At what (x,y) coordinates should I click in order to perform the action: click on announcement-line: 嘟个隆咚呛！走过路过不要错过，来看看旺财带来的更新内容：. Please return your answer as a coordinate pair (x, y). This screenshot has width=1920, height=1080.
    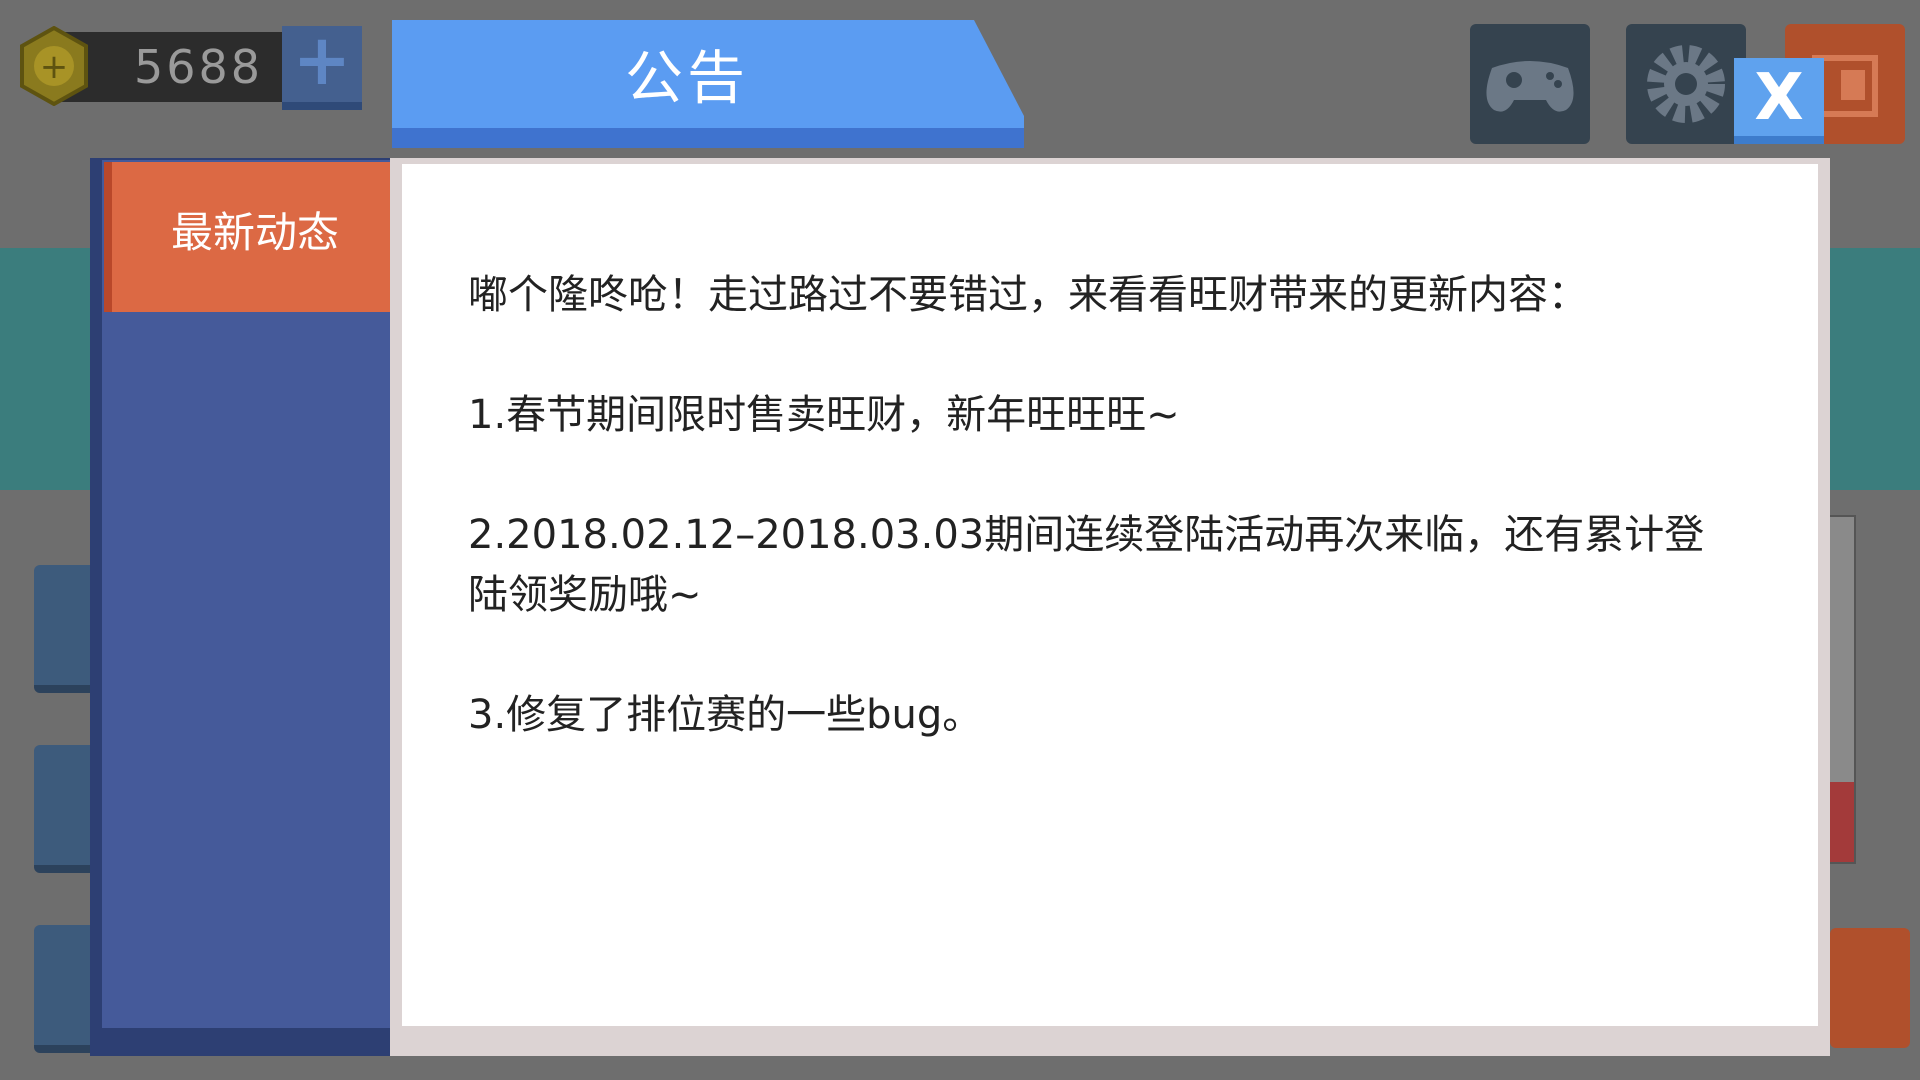
    Looking at the image, I should click on (1028, 295).